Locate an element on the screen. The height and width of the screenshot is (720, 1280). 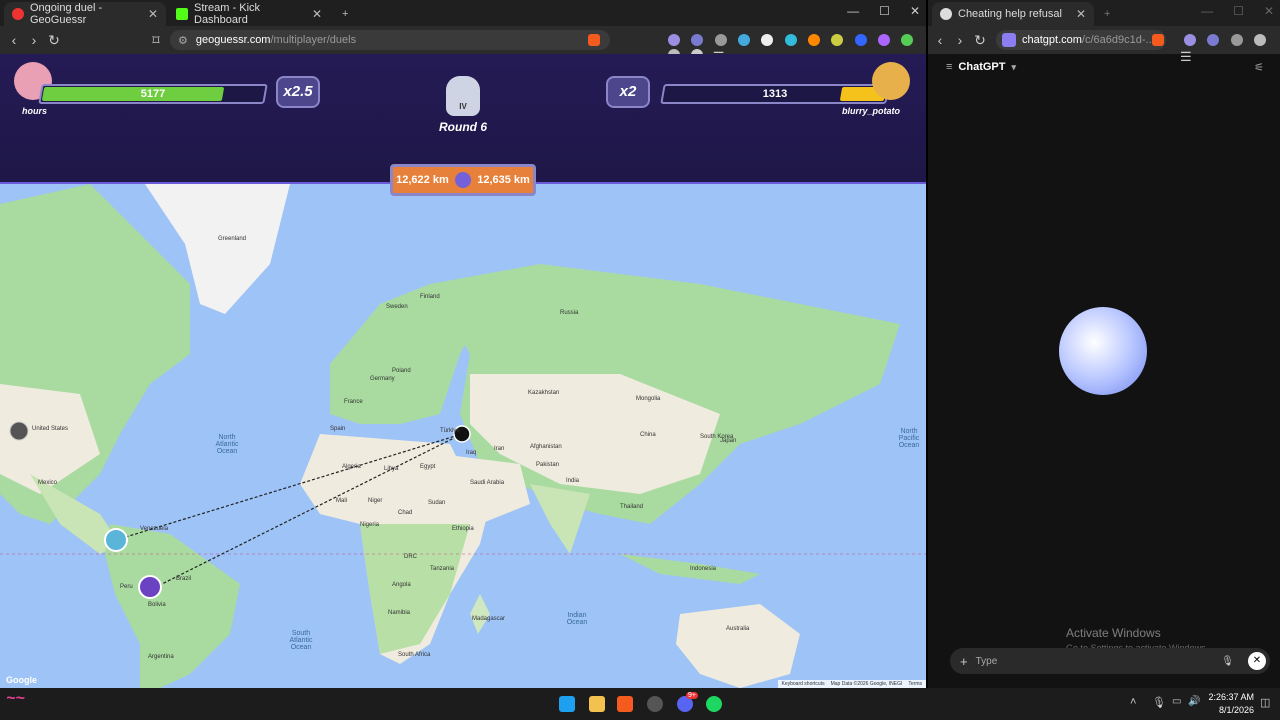
microphone-icon: 🎙 is located at coordinates (1227, 661).